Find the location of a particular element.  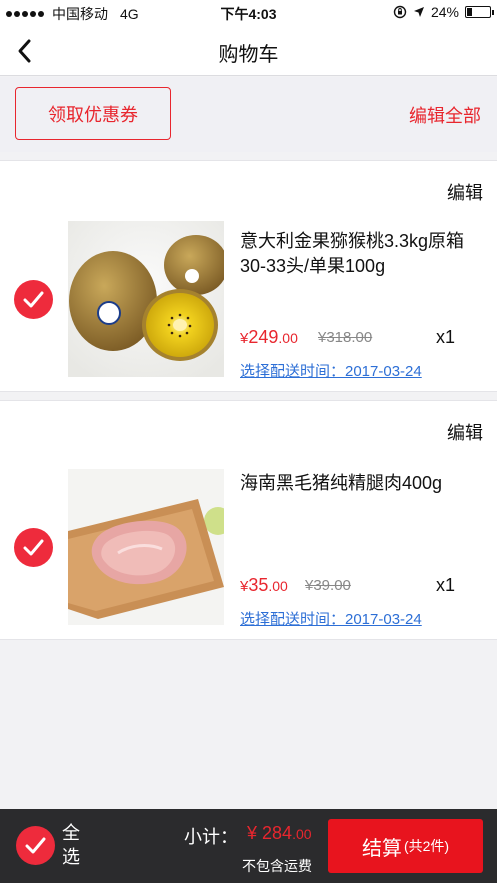

subtotal-integer: 284 is located at coordinates (277, 833).